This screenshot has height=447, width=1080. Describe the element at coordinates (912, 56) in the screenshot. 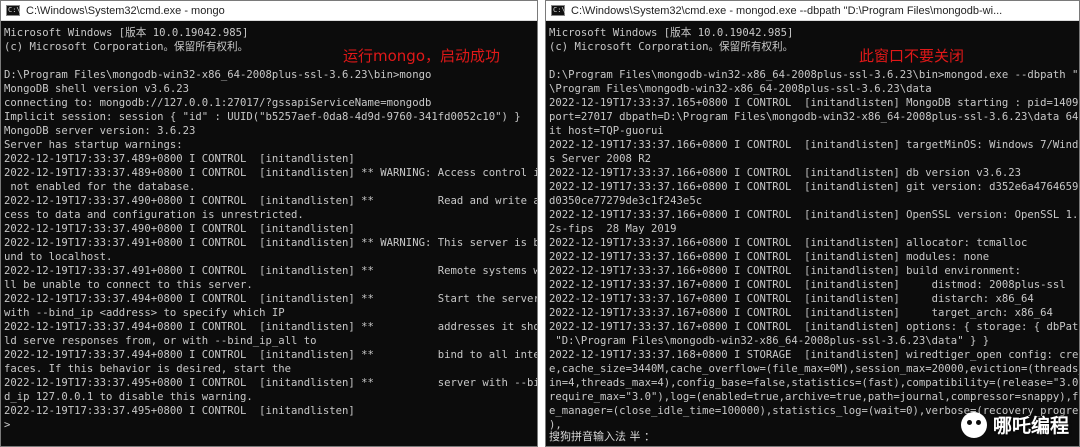

I see `right-annotation: 此窗口不要关闭` at that location.